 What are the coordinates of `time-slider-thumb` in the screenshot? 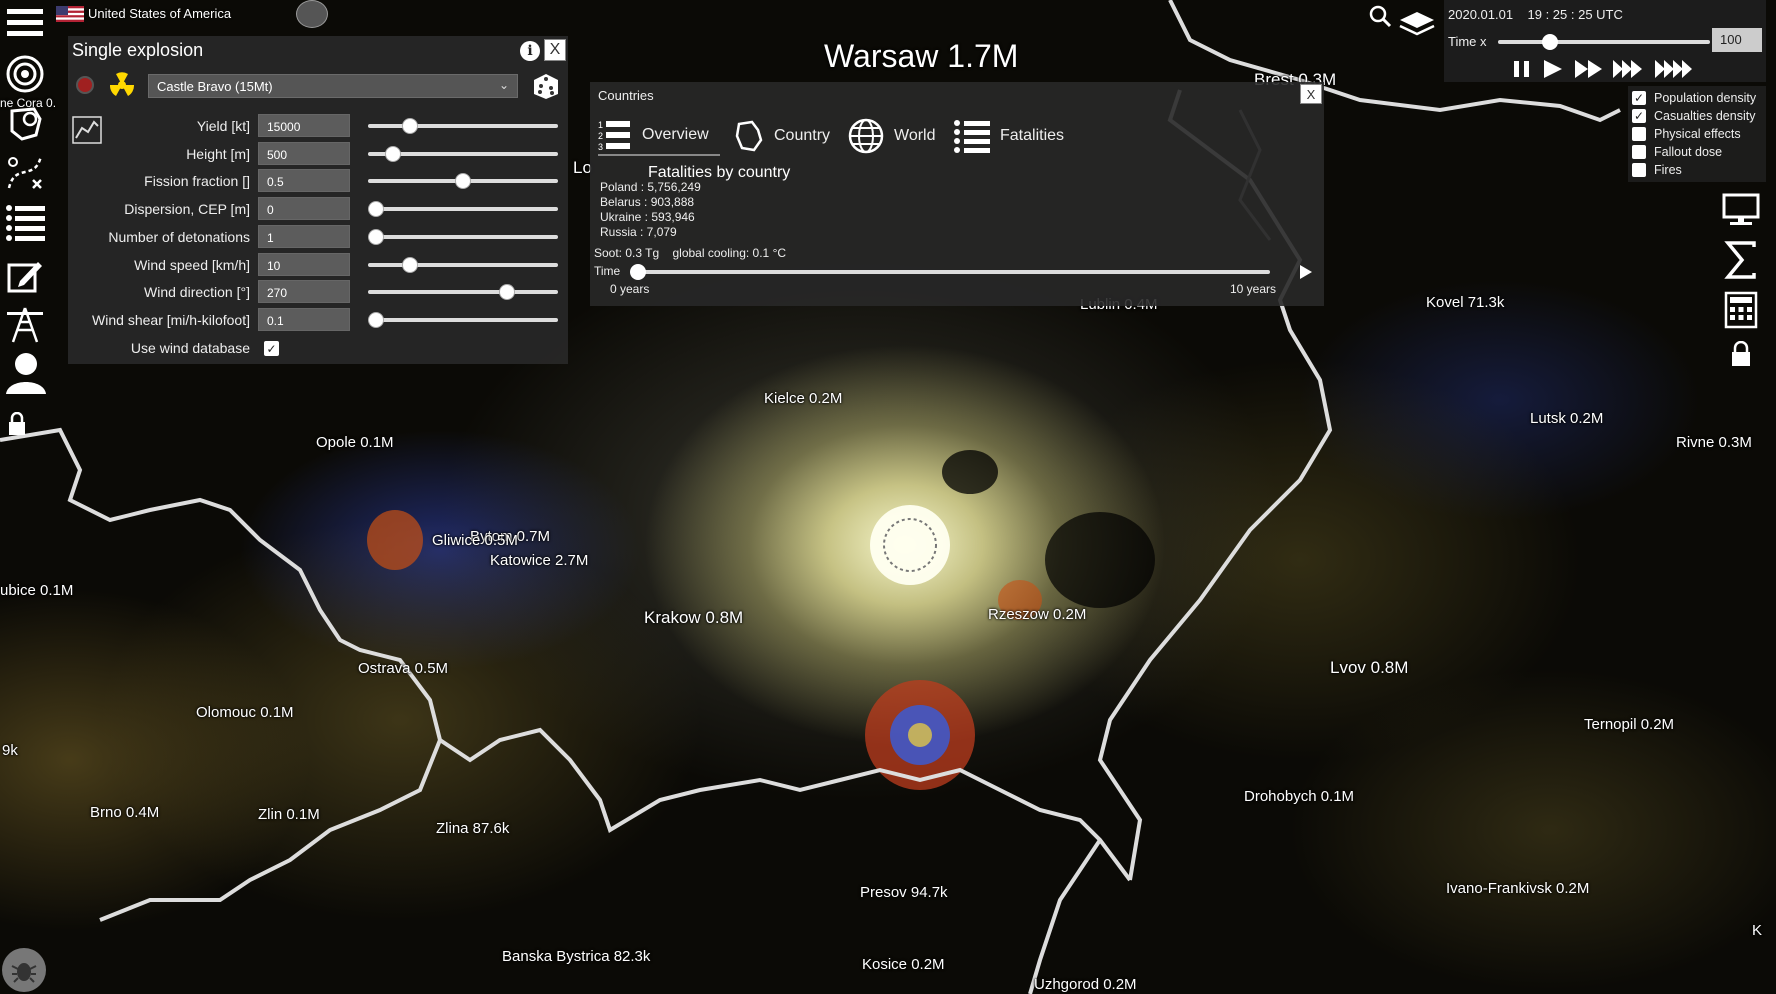 It's located at (638, 272).